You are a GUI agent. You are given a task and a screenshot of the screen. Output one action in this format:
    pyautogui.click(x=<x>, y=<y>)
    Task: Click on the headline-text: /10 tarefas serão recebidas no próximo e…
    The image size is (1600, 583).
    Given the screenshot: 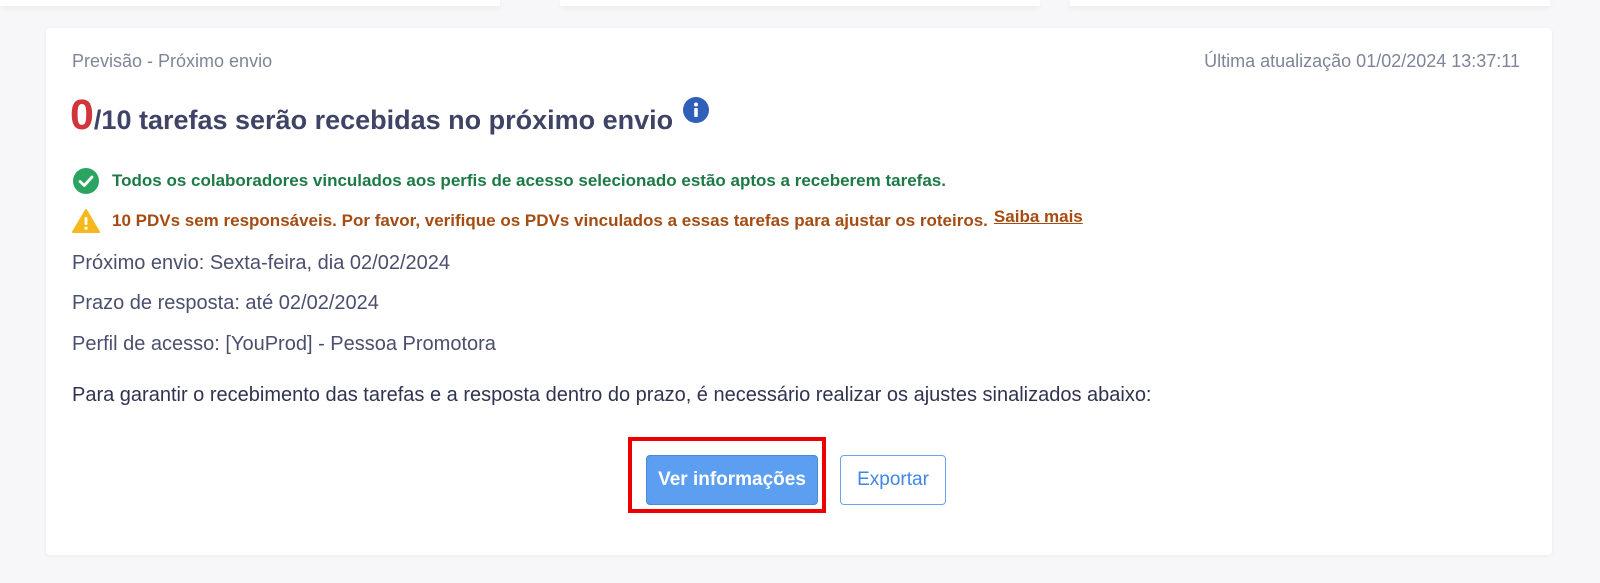 What is the action you would take?
    pyautogui.click(x=383, y=120)
    